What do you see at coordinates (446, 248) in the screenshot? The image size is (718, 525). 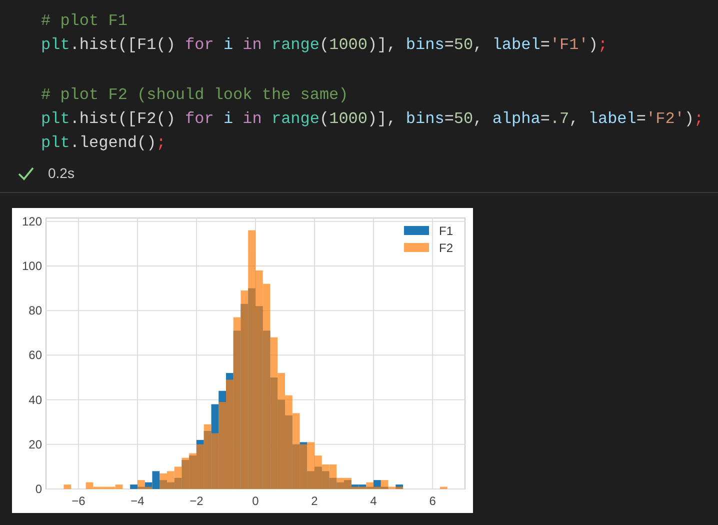 I see `legend-label: F2` at bounding box center [446, 248].